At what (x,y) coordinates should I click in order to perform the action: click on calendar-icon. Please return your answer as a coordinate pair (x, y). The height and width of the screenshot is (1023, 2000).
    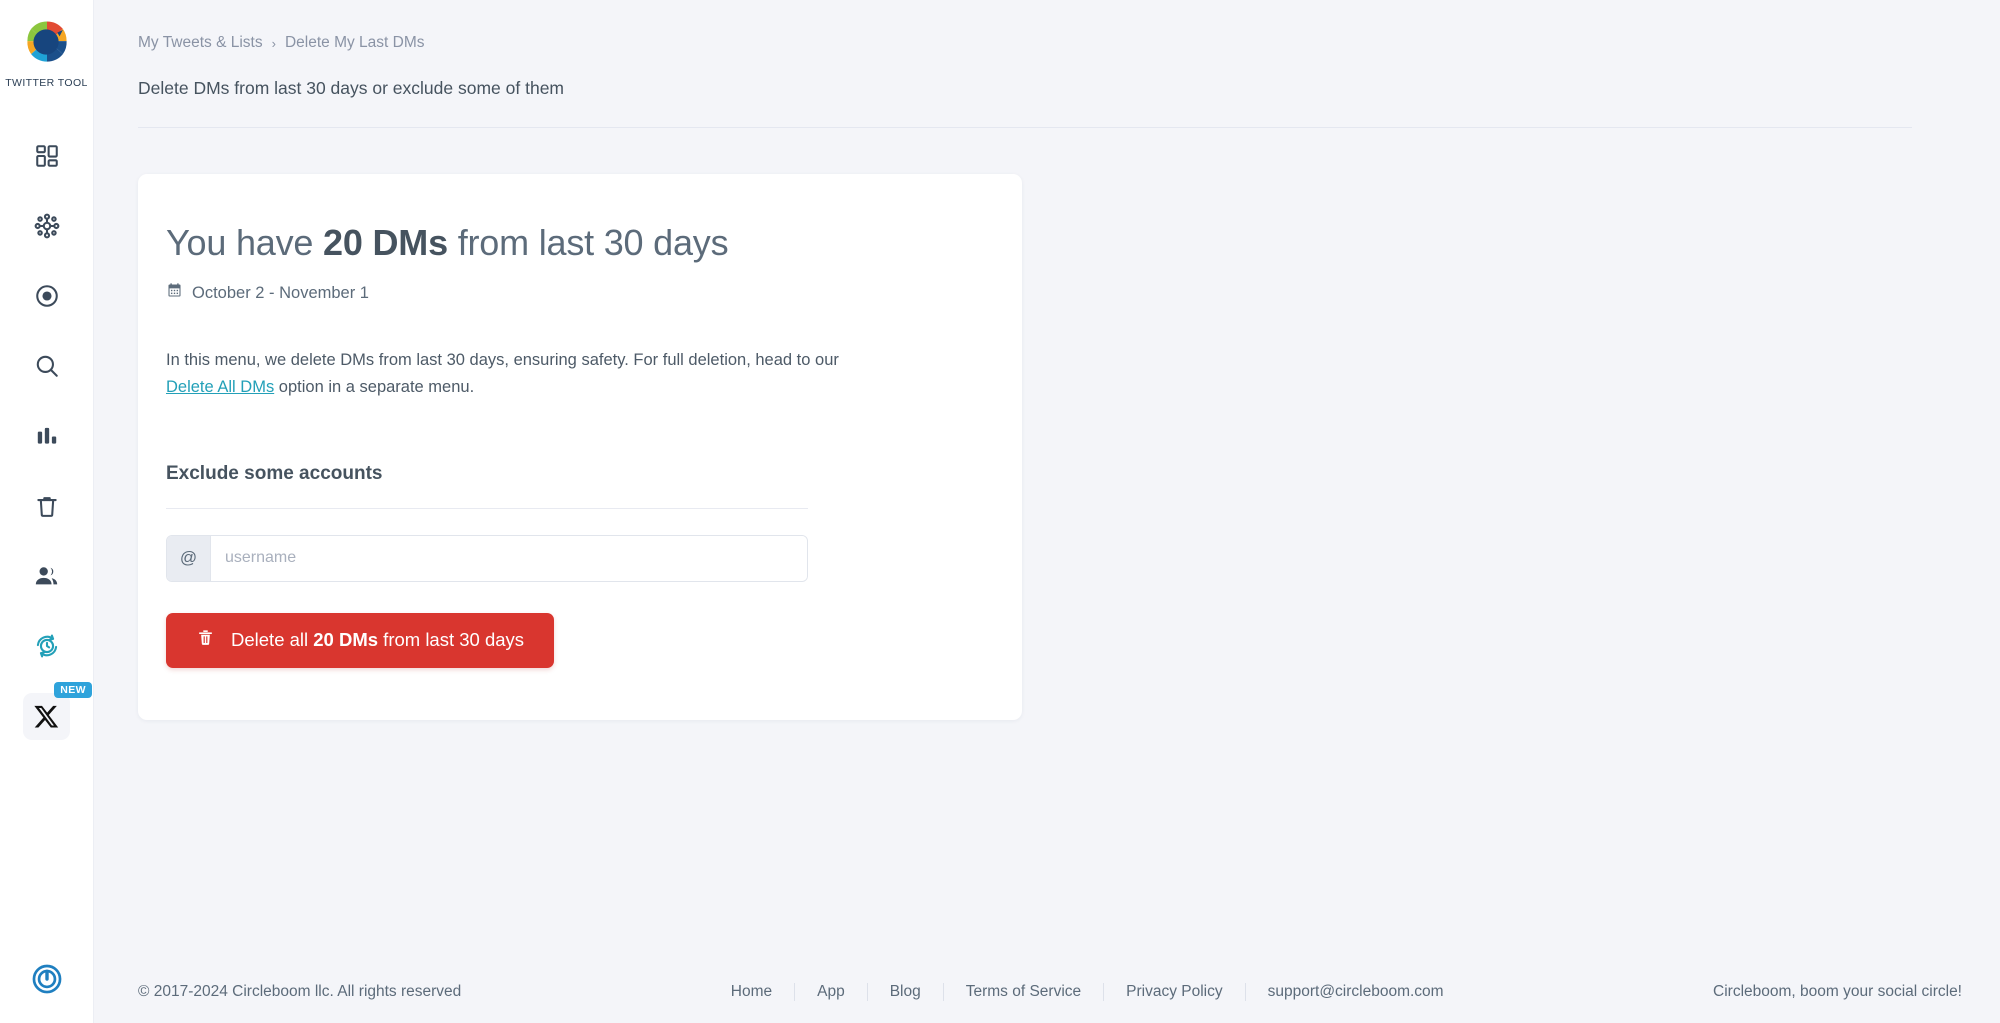
    Looking at the image, I should click on (174, 293).